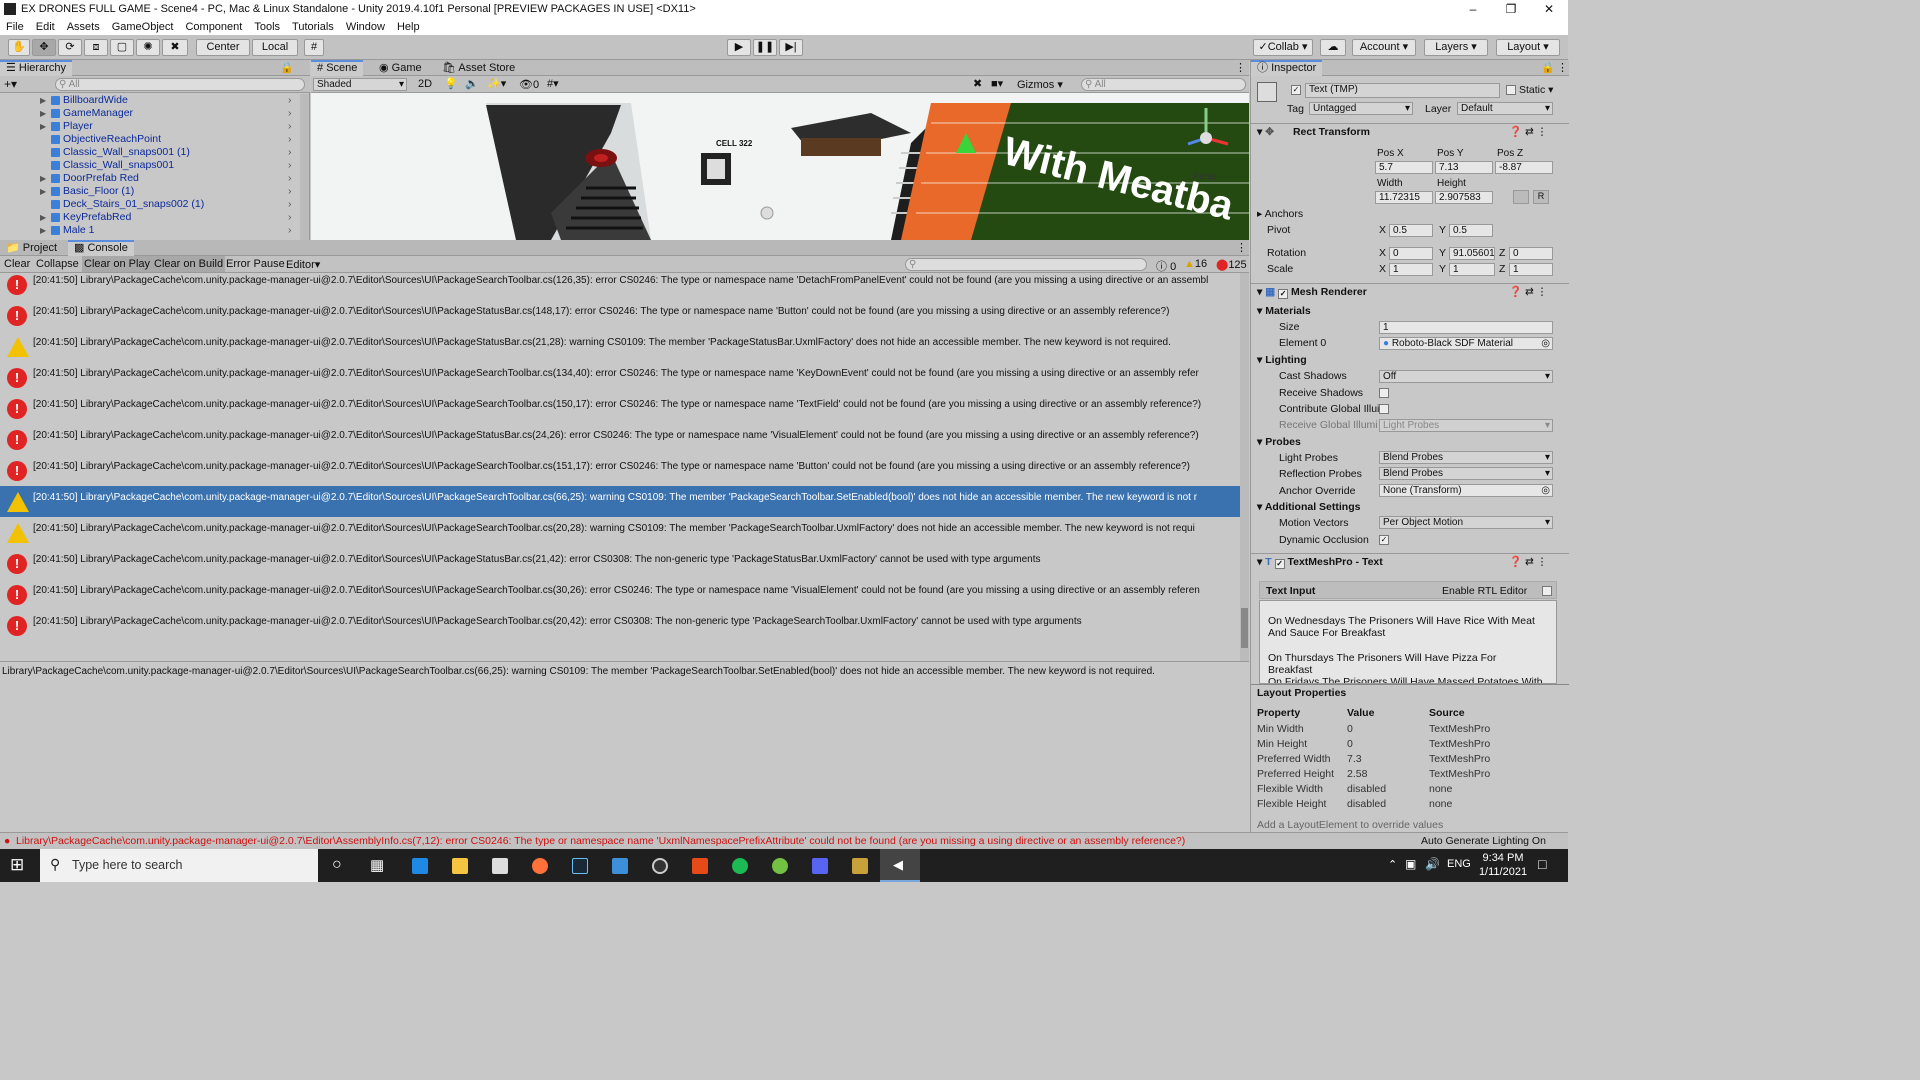  Describe the element at coordinates (117, 264) in the screenshot. I see `clear-on-play-button: Clear on Play` at that location.